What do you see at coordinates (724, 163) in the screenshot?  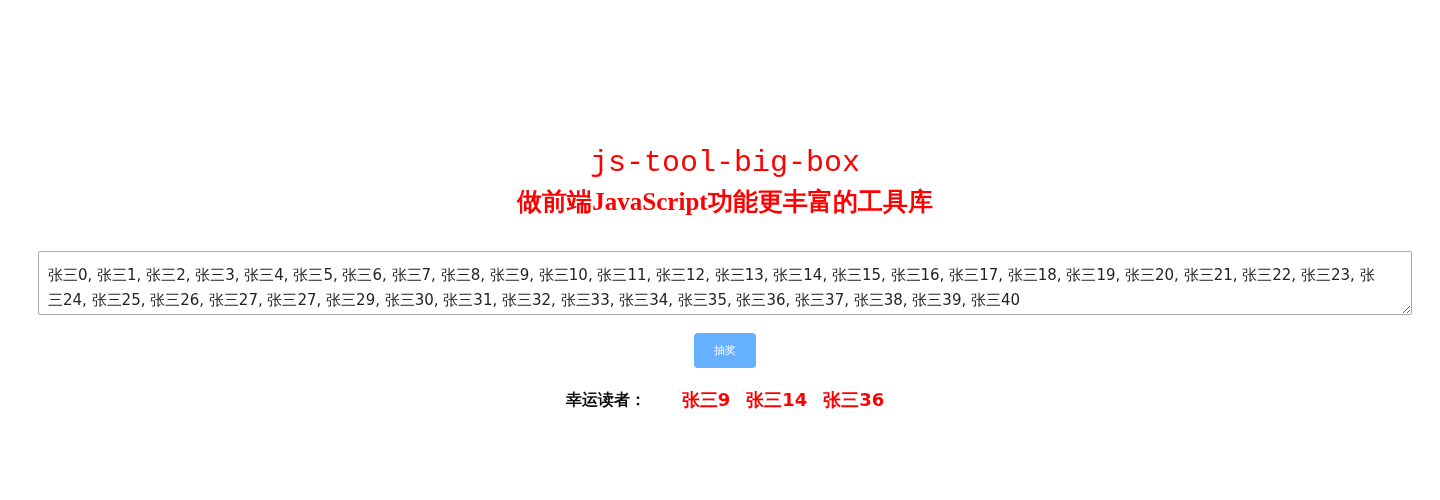 I see `page-title: js-tool-big-box` at bounding box center [724, 163].